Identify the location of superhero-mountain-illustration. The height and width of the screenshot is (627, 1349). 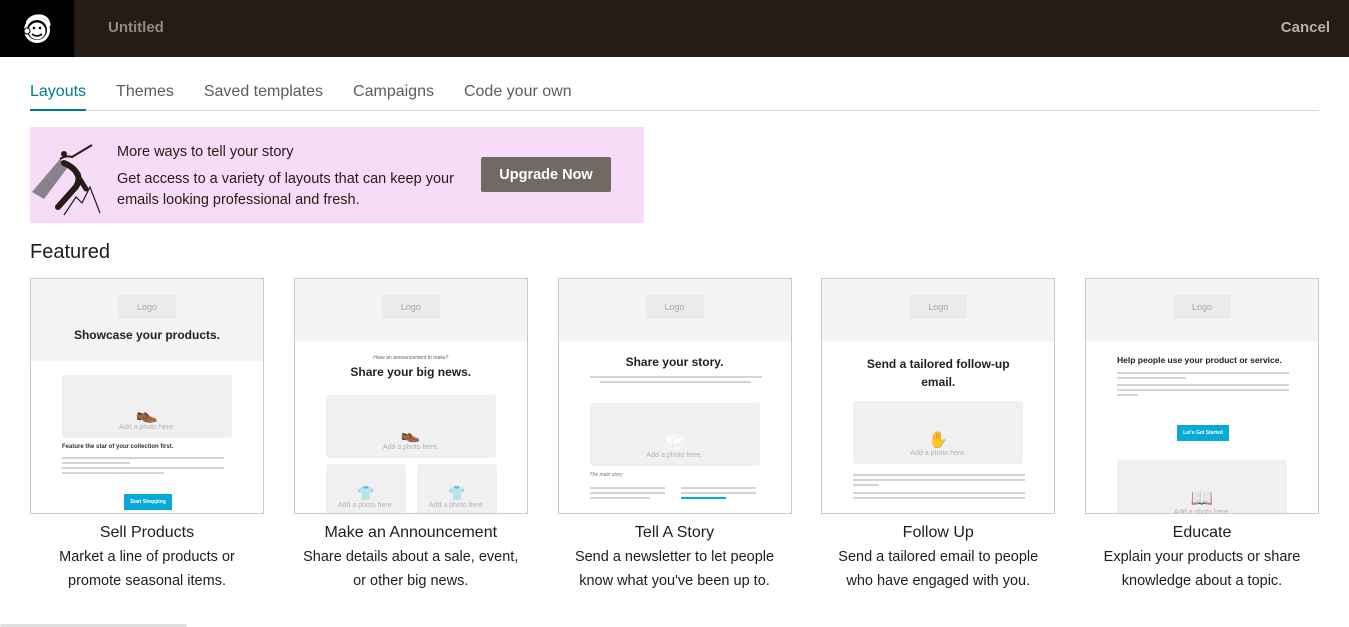
(66, 180).